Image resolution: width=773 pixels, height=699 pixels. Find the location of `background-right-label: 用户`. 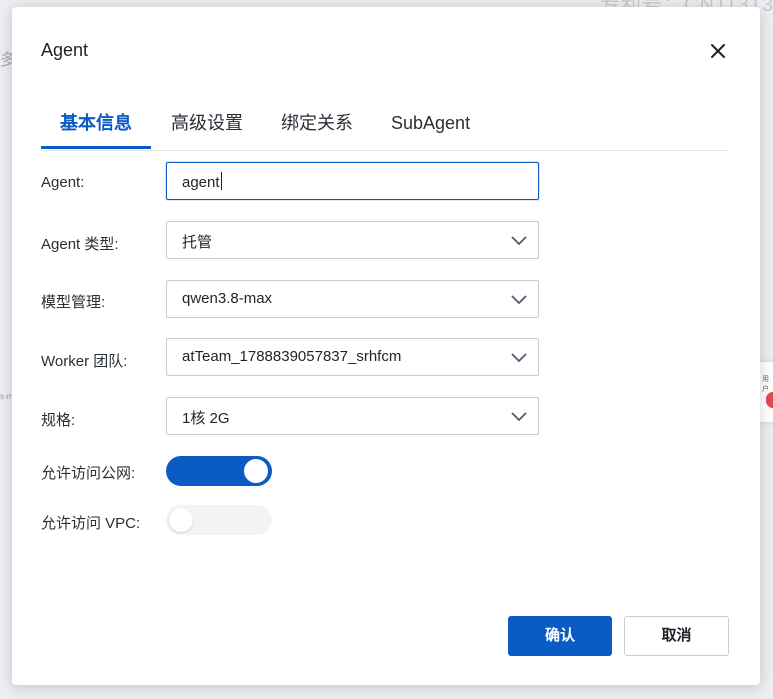

background-right-label: 用户 is located at coordinates (765, 384).